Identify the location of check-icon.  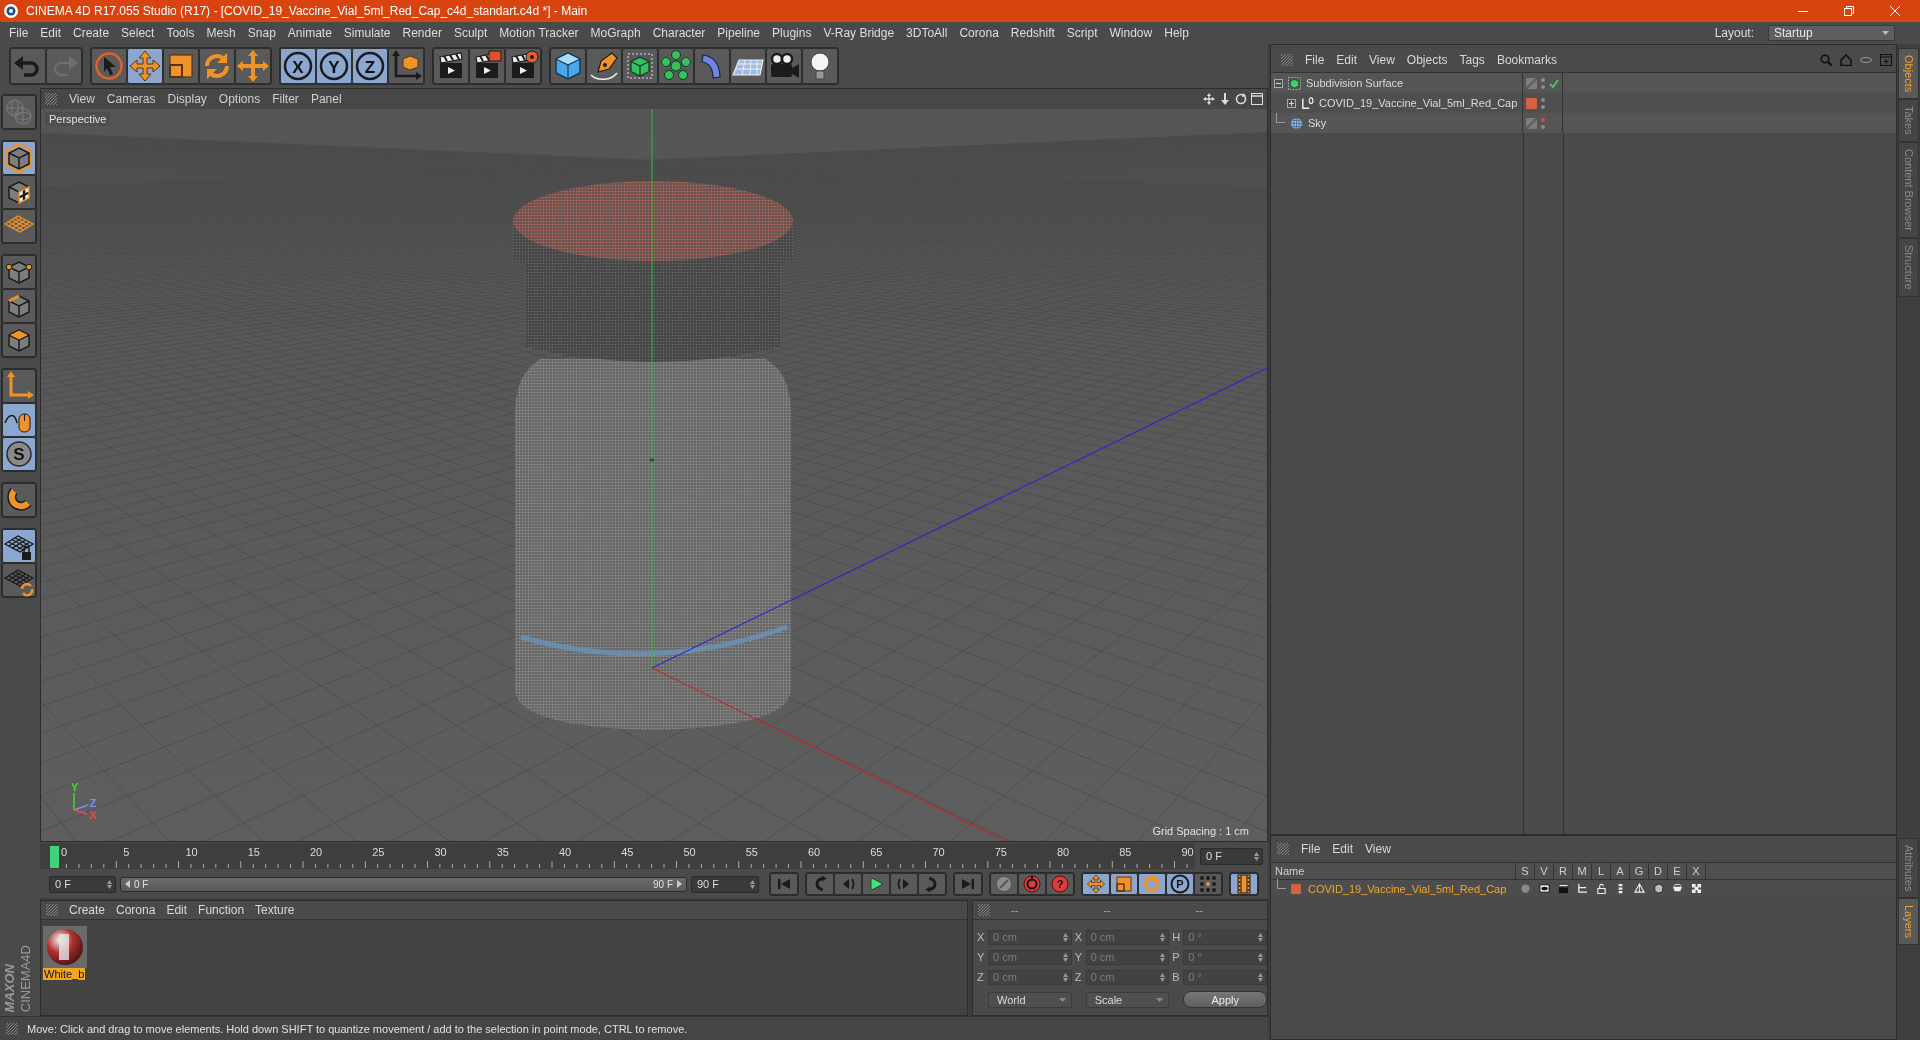
(1554, 83).